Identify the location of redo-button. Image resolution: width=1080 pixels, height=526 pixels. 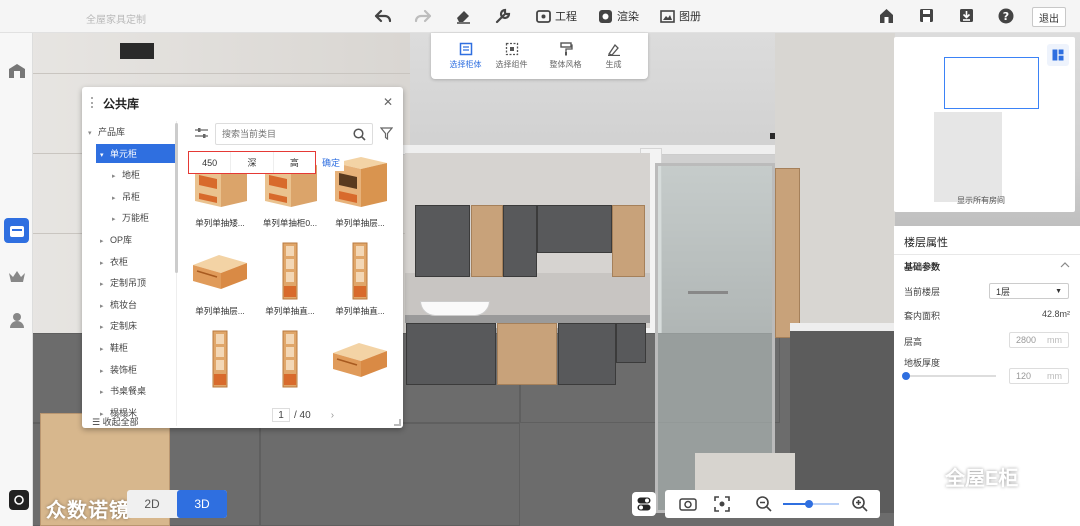
(423, 16).